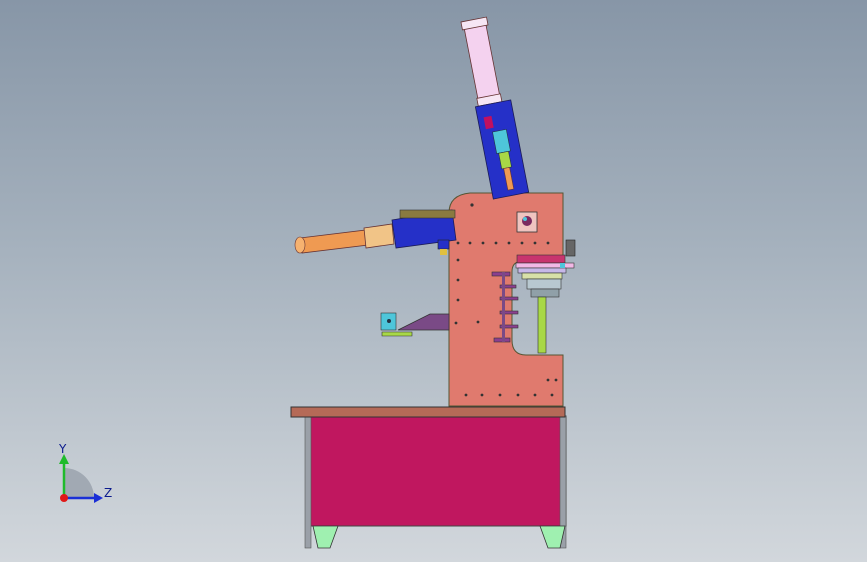  I want to click on side-bracket, so click(415, 324).